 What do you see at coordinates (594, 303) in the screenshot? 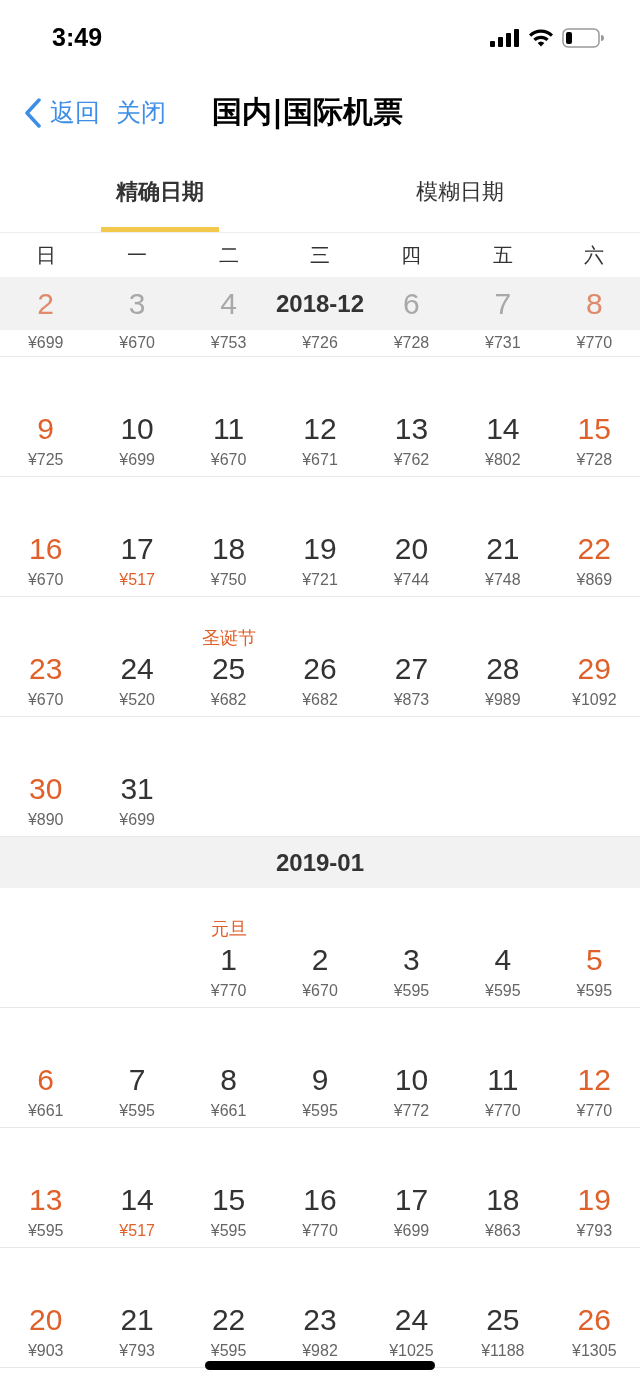
I see `past-date-number: 8` at bounding box center [594, 303].